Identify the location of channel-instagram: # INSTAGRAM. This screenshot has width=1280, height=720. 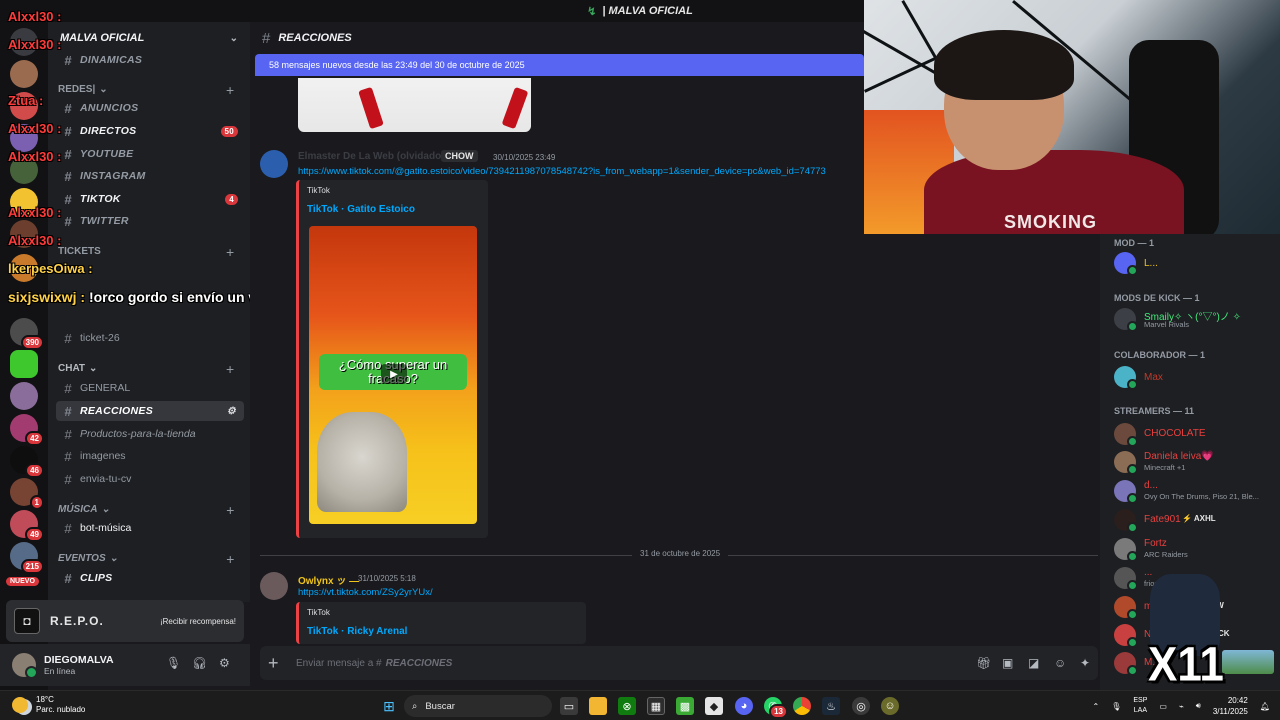
(150, 176).